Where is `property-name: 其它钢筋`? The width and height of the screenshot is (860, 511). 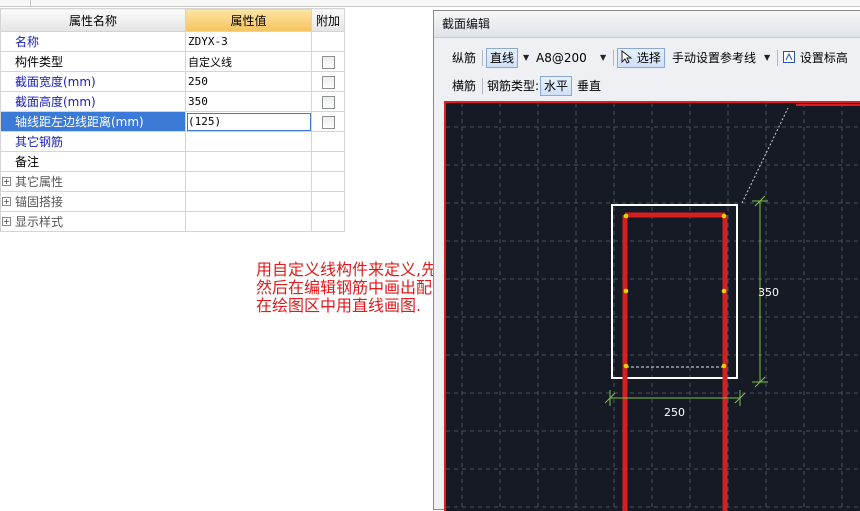
property-name: 其它钢筋 is located at coordinates (93, 141).